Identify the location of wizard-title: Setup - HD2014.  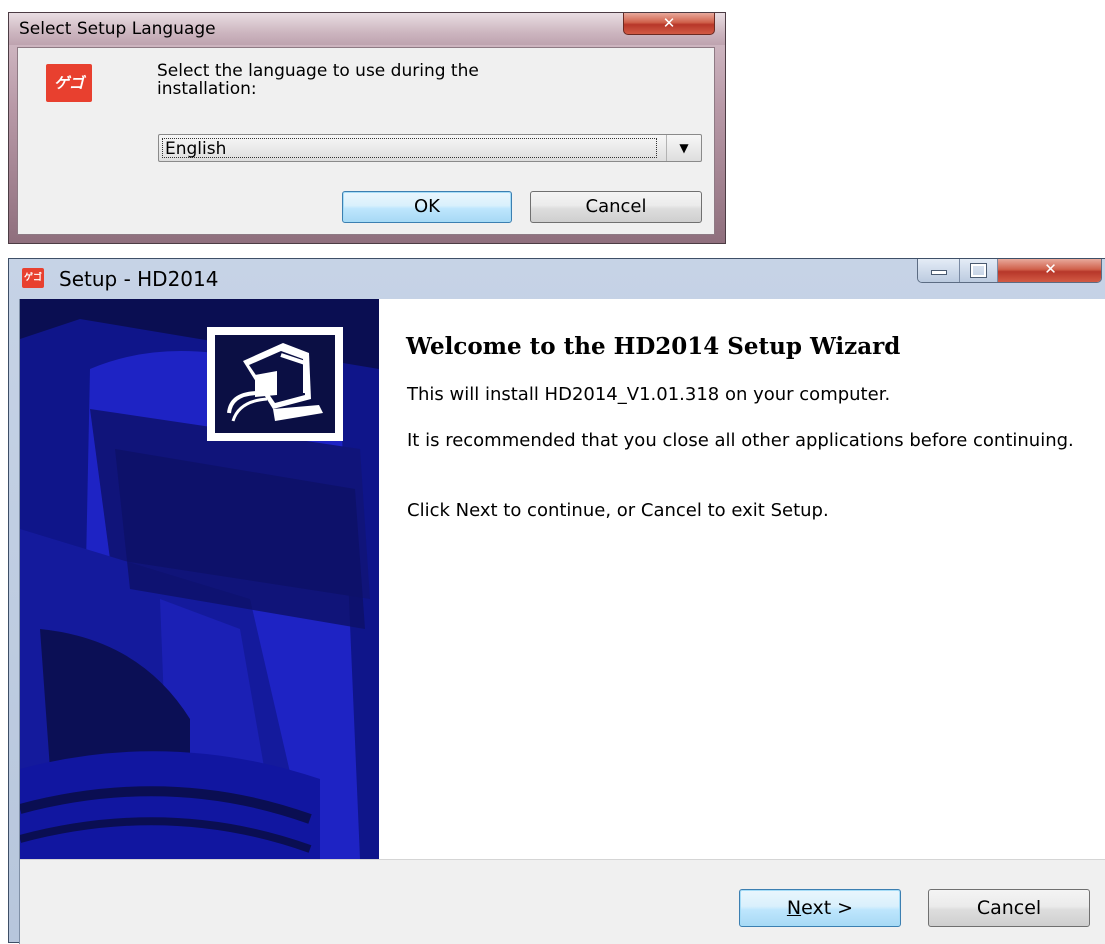
(139, 279).